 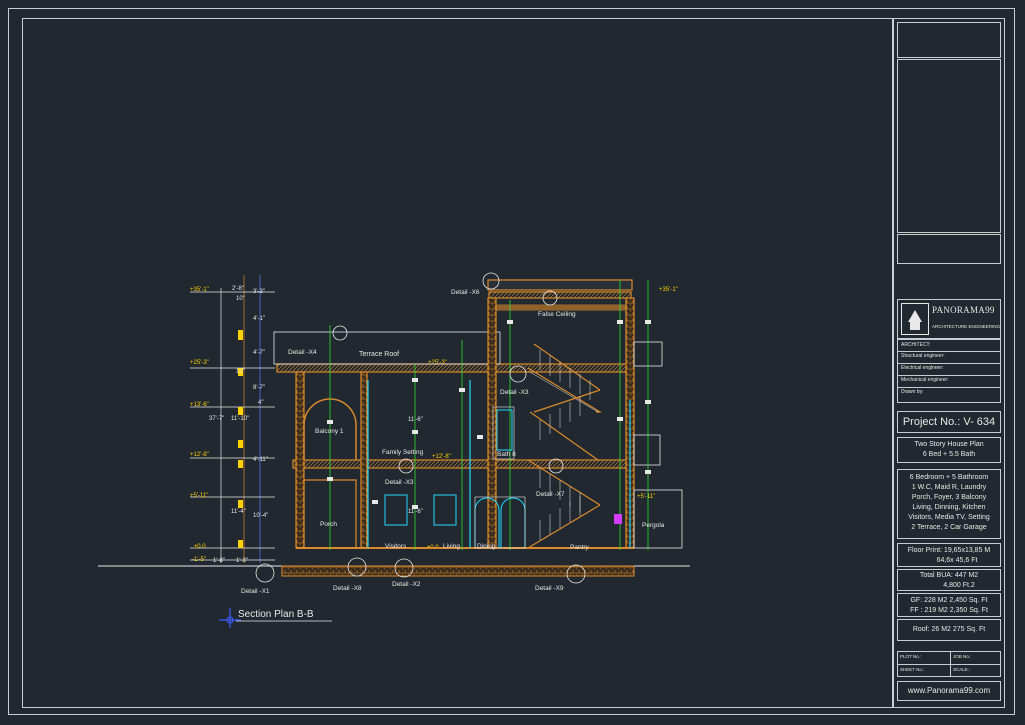 I want to click on description-line: 2 Terrace, 2 Car Garage, so click(x=949, y=527).